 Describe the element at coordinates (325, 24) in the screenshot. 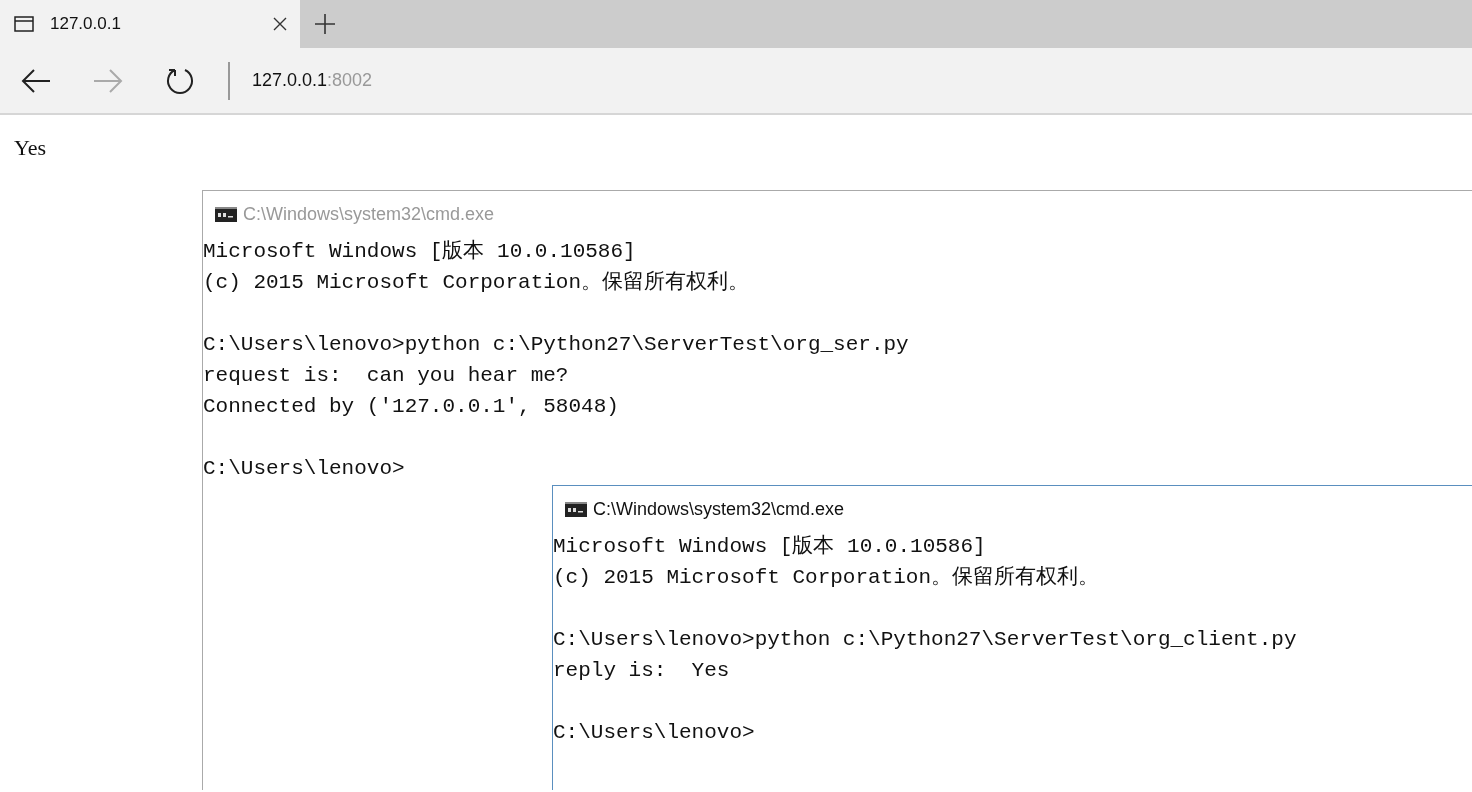

I see `plus-icon` at that location.